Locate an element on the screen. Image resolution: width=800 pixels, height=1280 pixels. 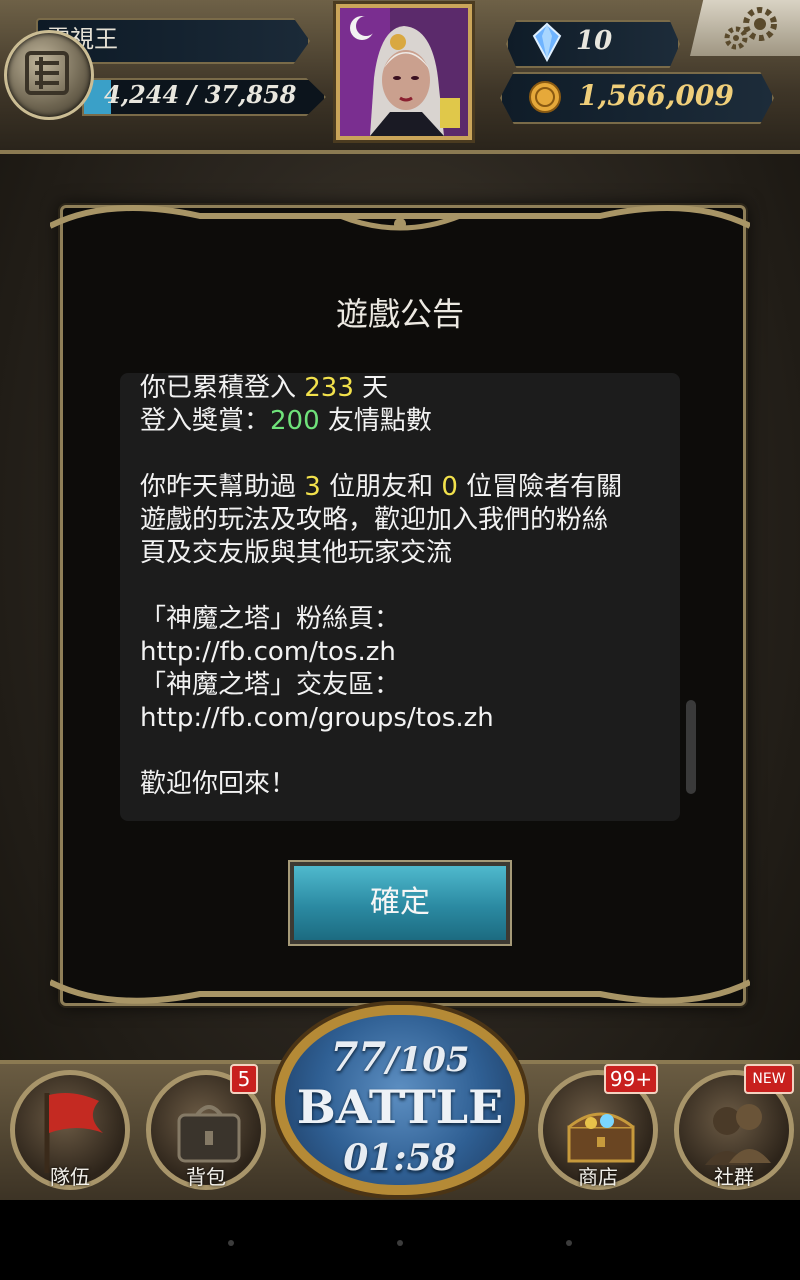
stamina-readout: 77/105 is located at coordinates (400, 1059).